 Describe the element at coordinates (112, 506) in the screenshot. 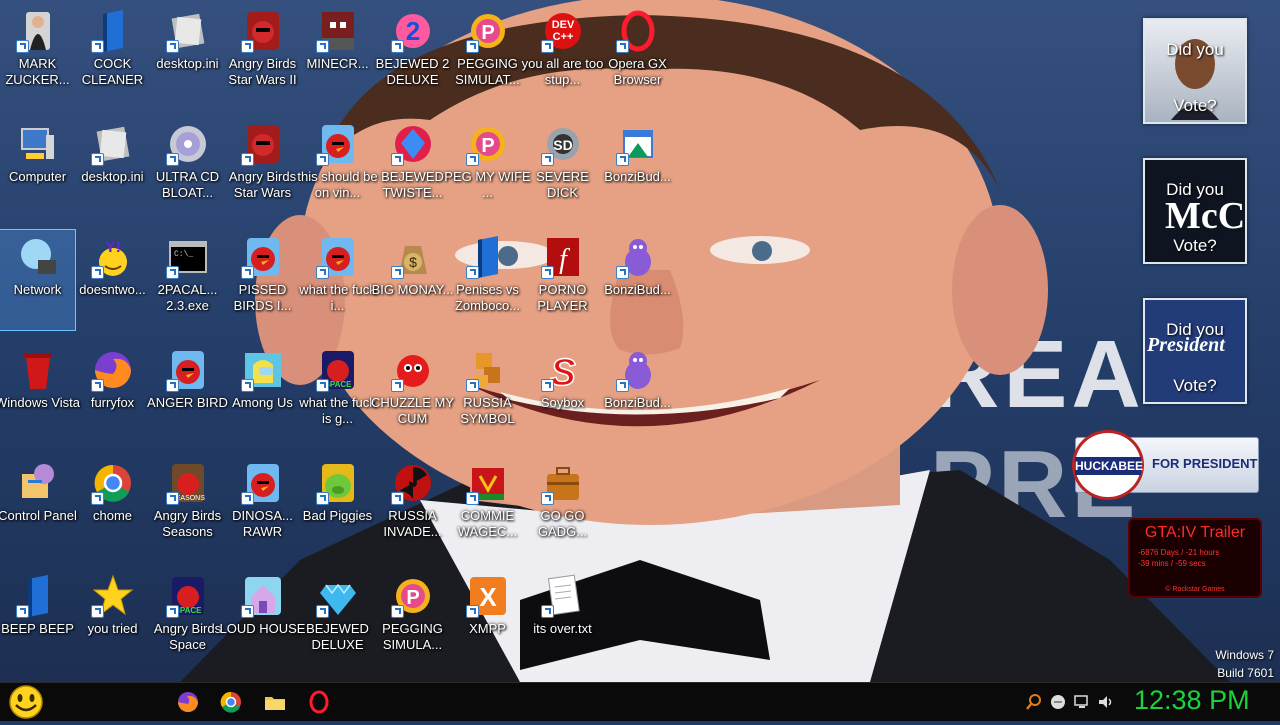

I see `desktop-icon: chome` at that location.